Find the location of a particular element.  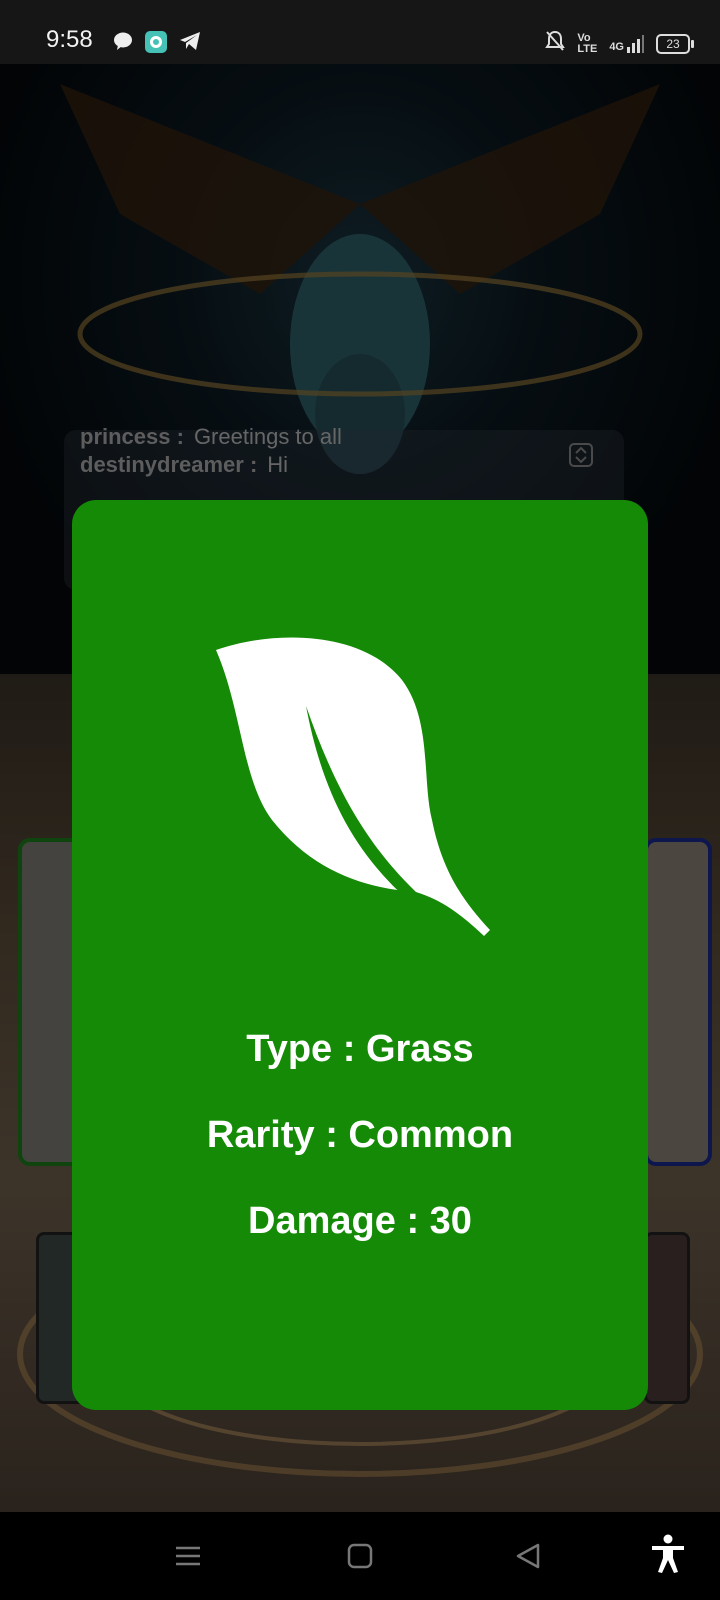

home-icon is located at coordinates (360, 1558).